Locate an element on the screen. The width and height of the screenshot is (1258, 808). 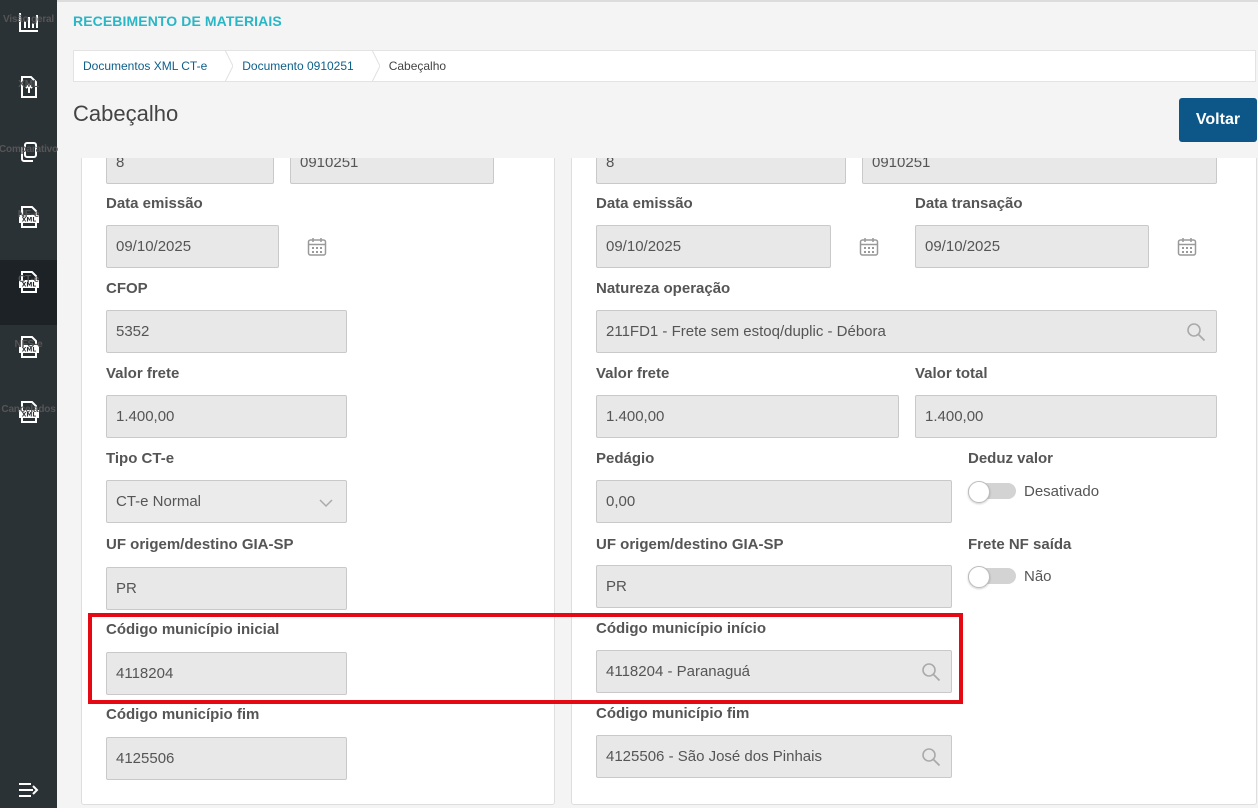
sidebar-item-label: NFS-e is located at coordinates (28, 344).